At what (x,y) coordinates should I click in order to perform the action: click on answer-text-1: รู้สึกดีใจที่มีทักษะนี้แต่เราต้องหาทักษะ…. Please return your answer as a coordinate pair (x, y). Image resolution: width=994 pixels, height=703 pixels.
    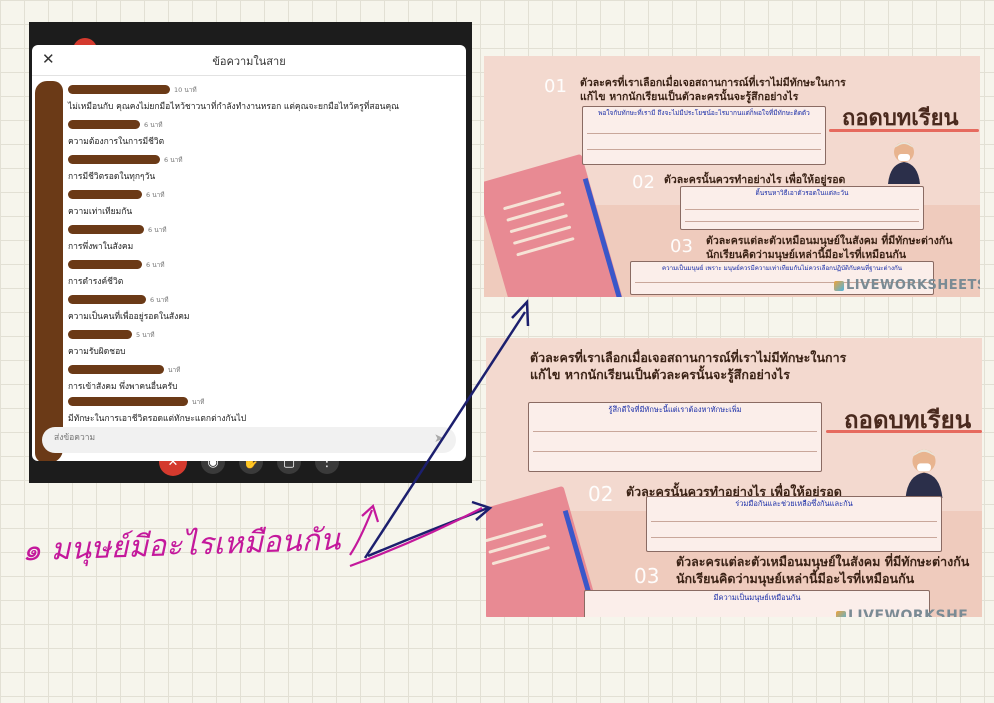
    Looking at the image, I should click on (675, 409).